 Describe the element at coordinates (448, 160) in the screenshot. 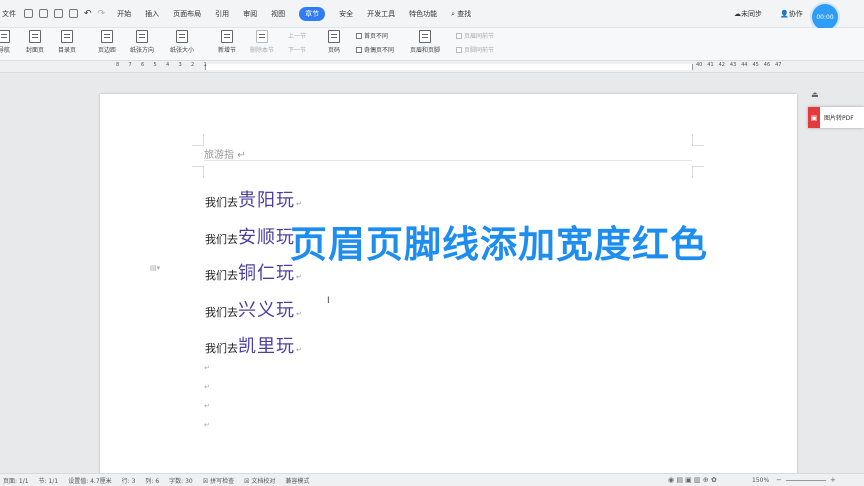

I see `header-line` at that location.